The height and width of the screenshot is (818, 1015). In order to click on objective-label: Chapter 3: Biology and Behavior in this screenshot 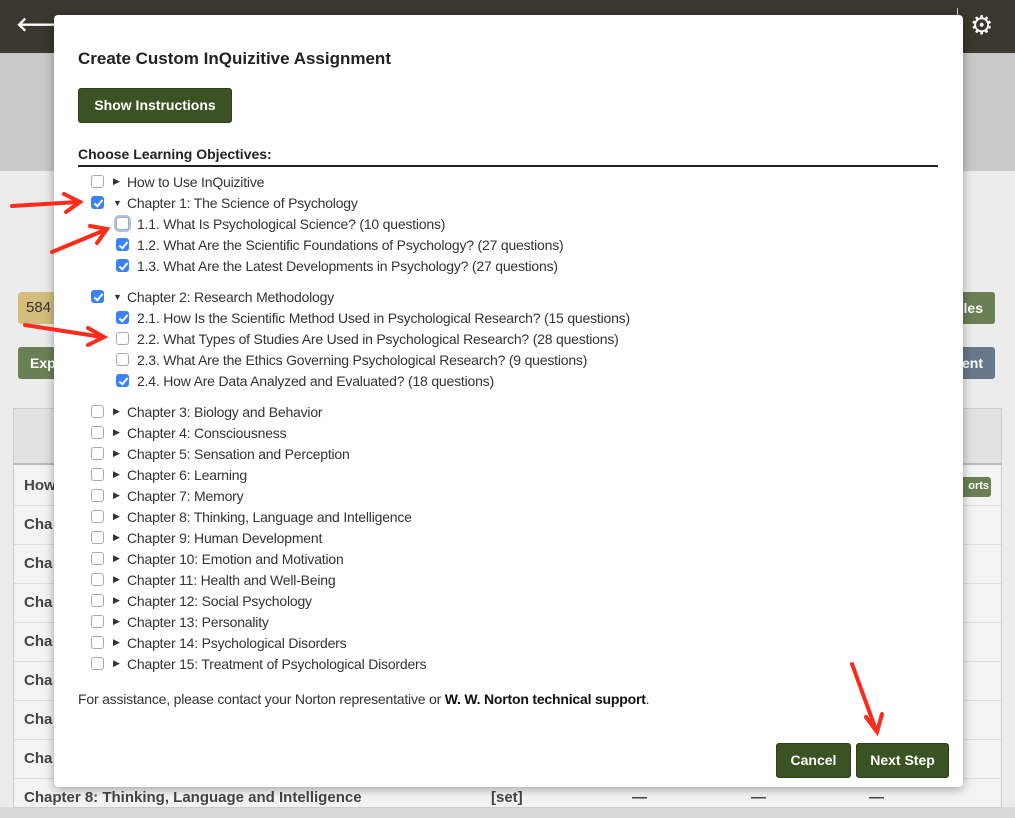, I will do `click(225, 411)`.